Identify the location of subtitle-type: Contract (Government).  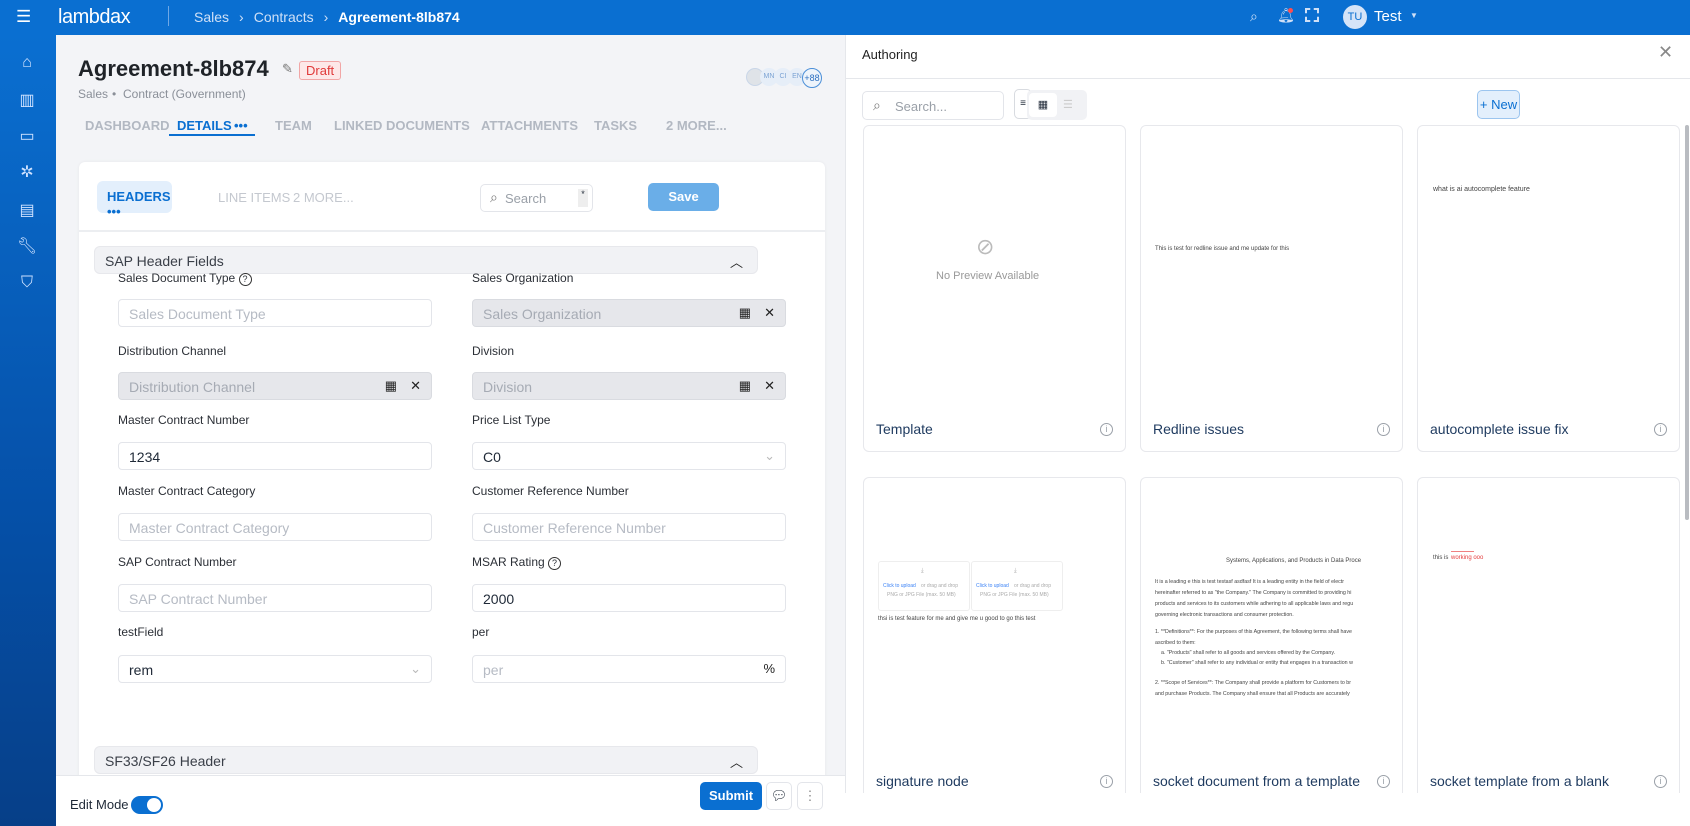
(184, 94).